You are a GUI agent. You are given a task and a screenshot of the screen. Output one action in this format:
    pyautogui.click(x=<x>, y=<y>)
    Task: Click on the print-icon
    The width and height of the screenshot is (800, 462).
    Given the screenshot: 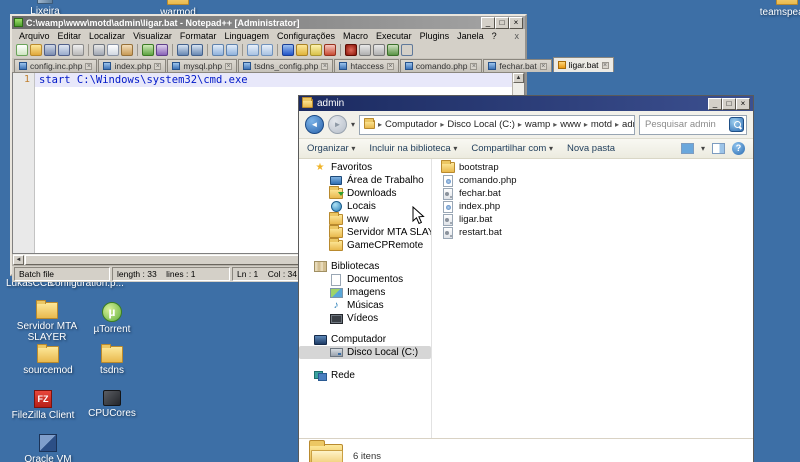 What is the action you would take?
    pyautogui.click(x=78, y=50)
    